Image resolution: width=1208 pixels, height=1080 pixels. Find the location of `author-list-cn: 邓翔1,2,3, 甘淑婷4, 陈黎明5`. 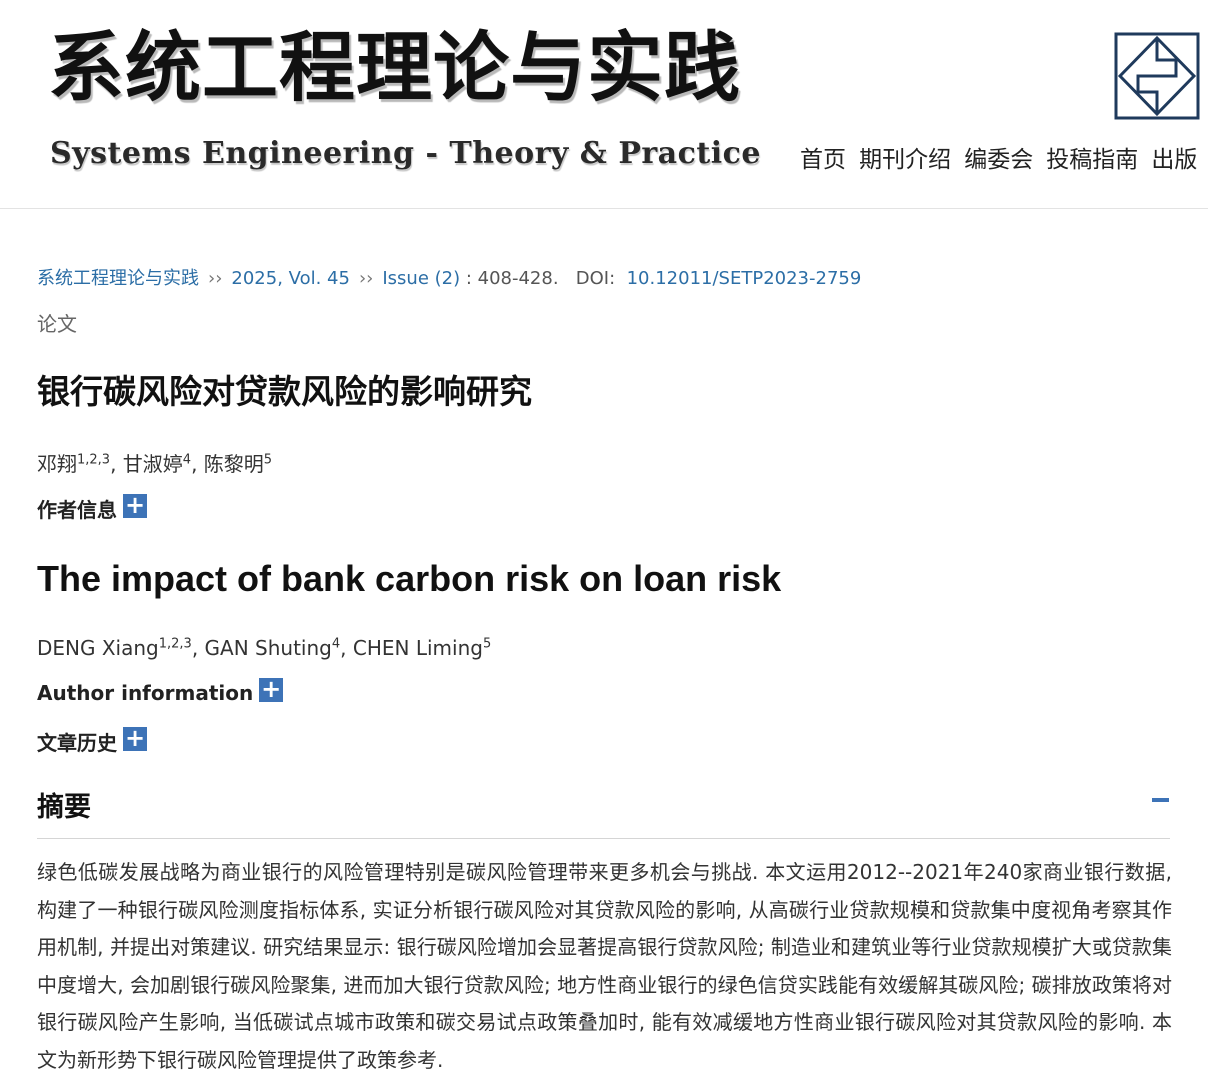

author-list-cn: 邓翔1,2,3, 甘淑婷4, 陈黎明5 is located at coordinates (154, 462).